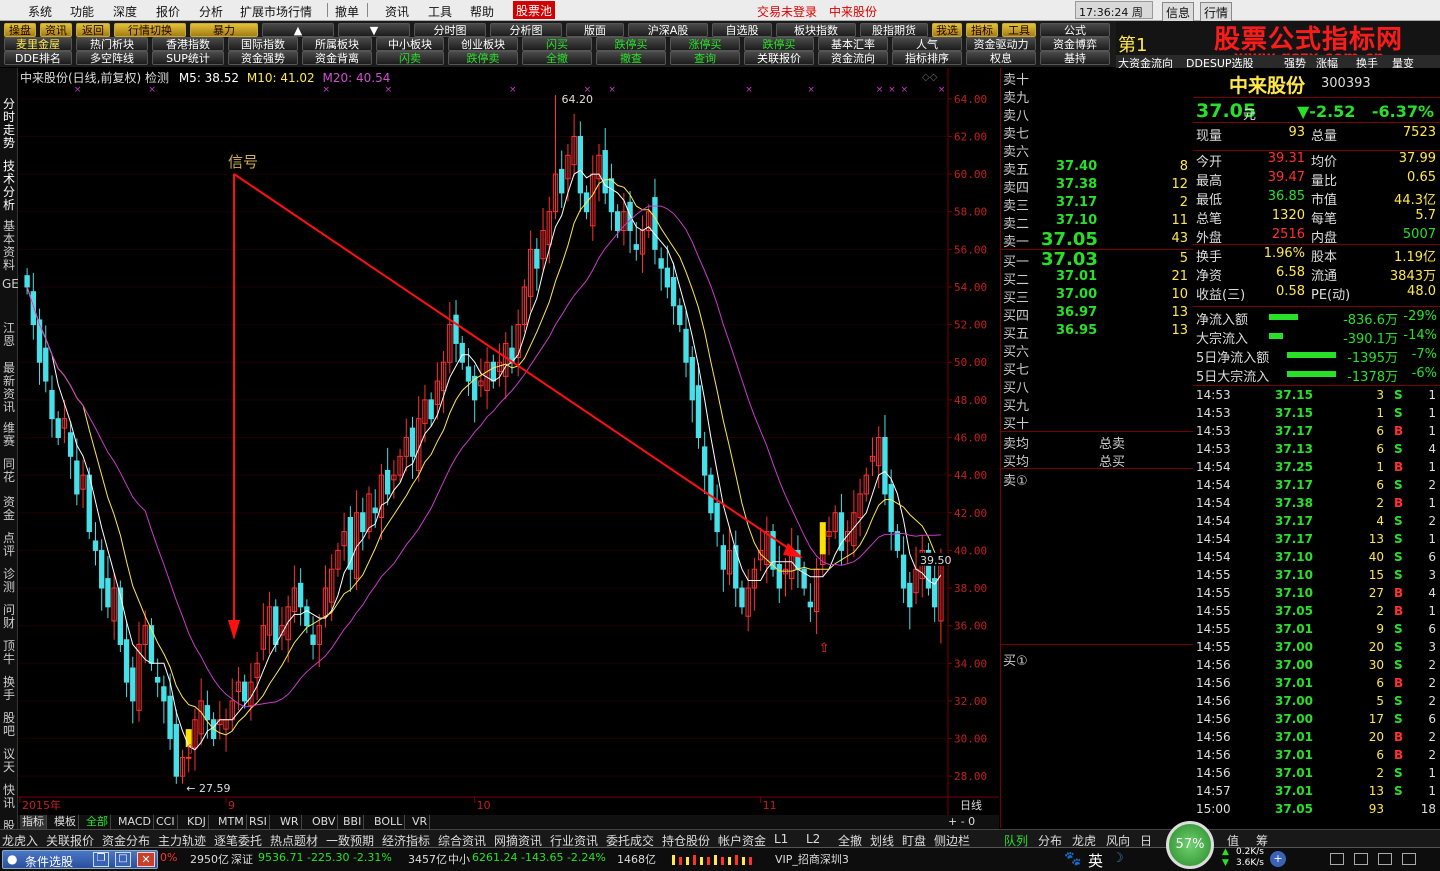  What do you see at coordinates (668, 30) in the screenshot?
I see `tb-sh-sz-a: 沪深A股` at bounding box center [668, 30].